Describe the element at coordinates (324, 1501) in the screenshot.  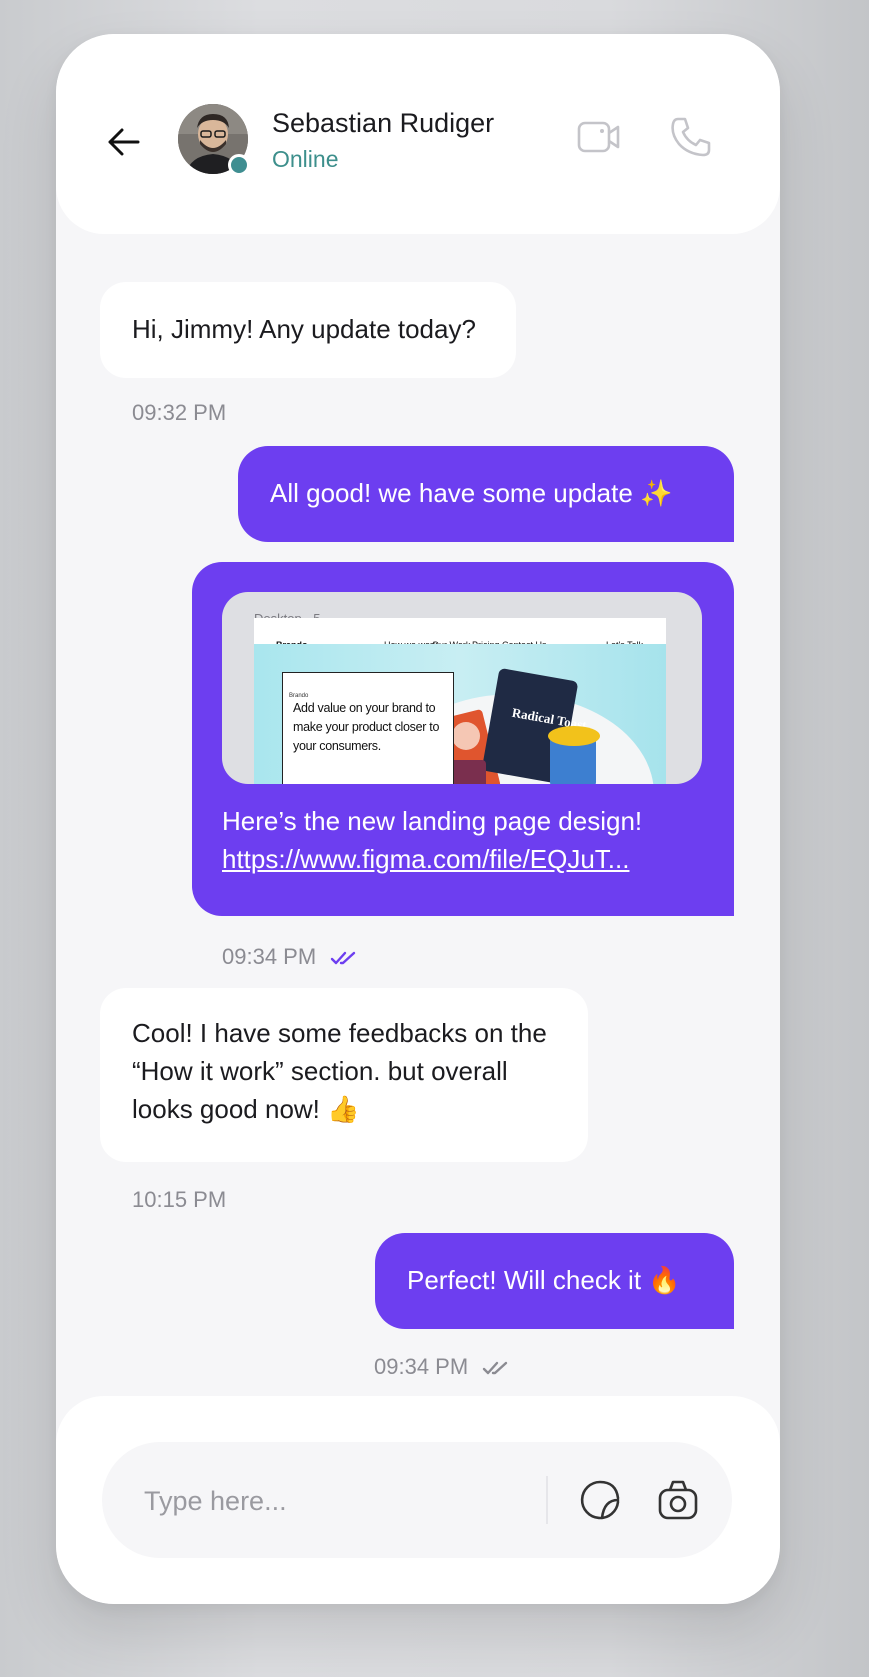
I see `message-input` at that location.